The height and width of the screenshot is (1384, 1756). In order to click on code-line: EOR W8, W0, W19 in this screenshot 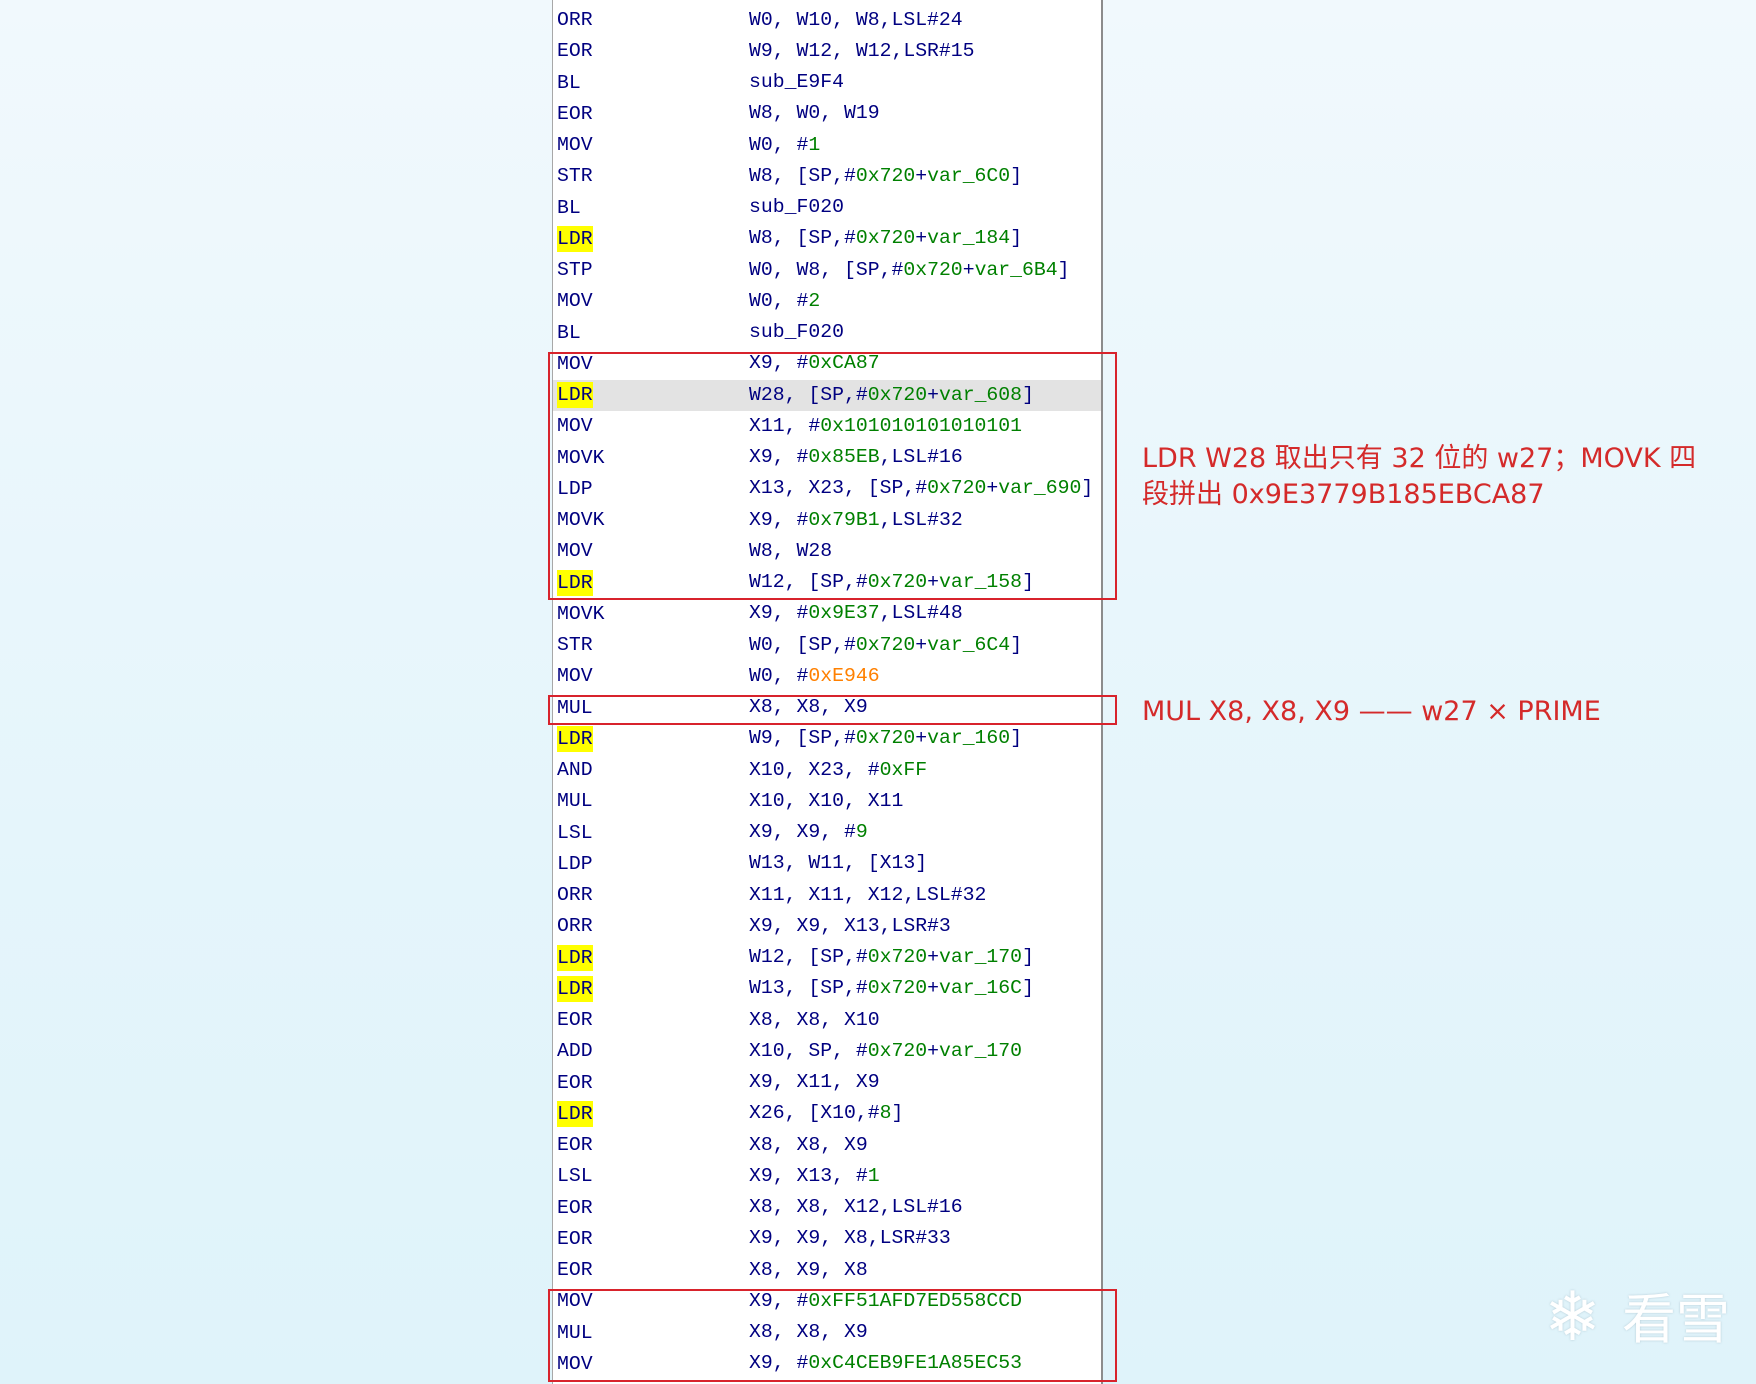, I will do `click(827, 113)`.